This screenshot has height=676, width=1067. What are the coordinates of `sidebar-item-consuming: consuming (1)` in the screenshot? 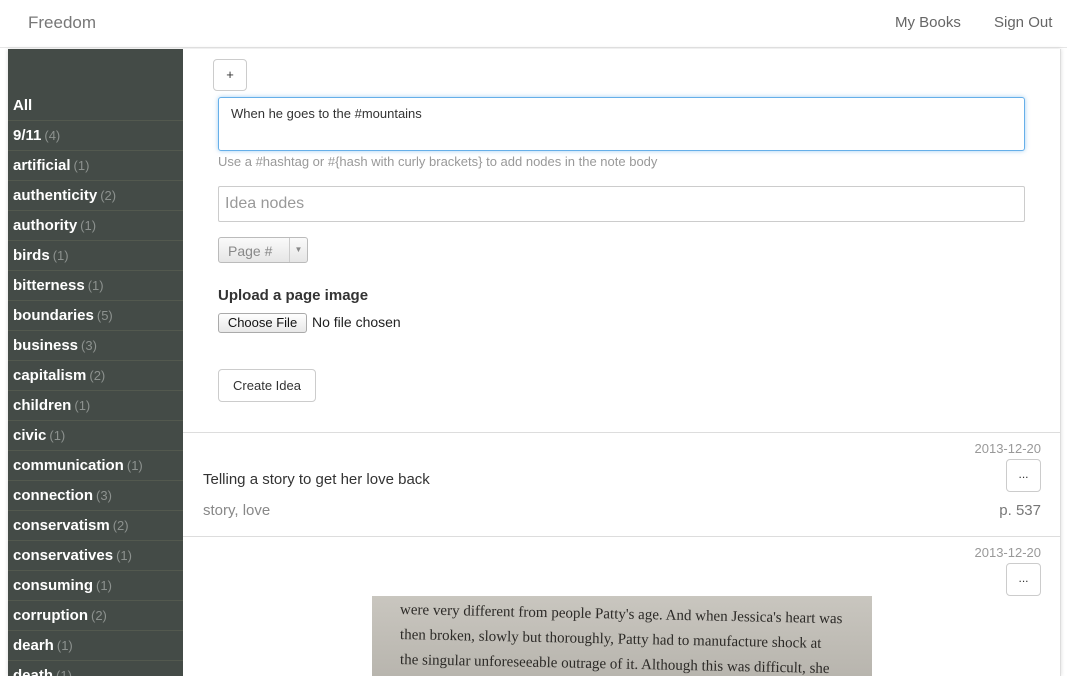 It's located at (95, 586).